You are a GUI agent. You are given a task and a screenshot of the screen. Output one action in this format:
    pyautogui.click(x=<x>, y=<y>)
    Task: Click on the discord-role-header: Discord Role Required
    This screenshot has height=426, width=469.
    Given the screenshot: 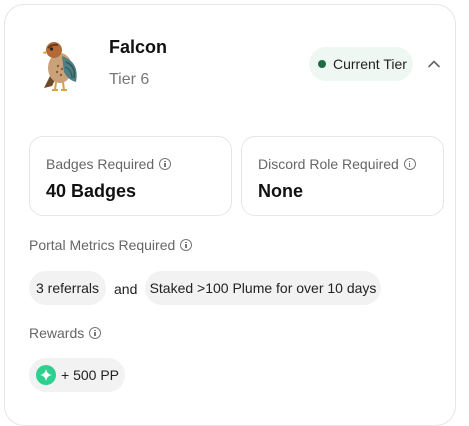 What is the action you would take?
    pyautogui.click(x=337, y=164)
    